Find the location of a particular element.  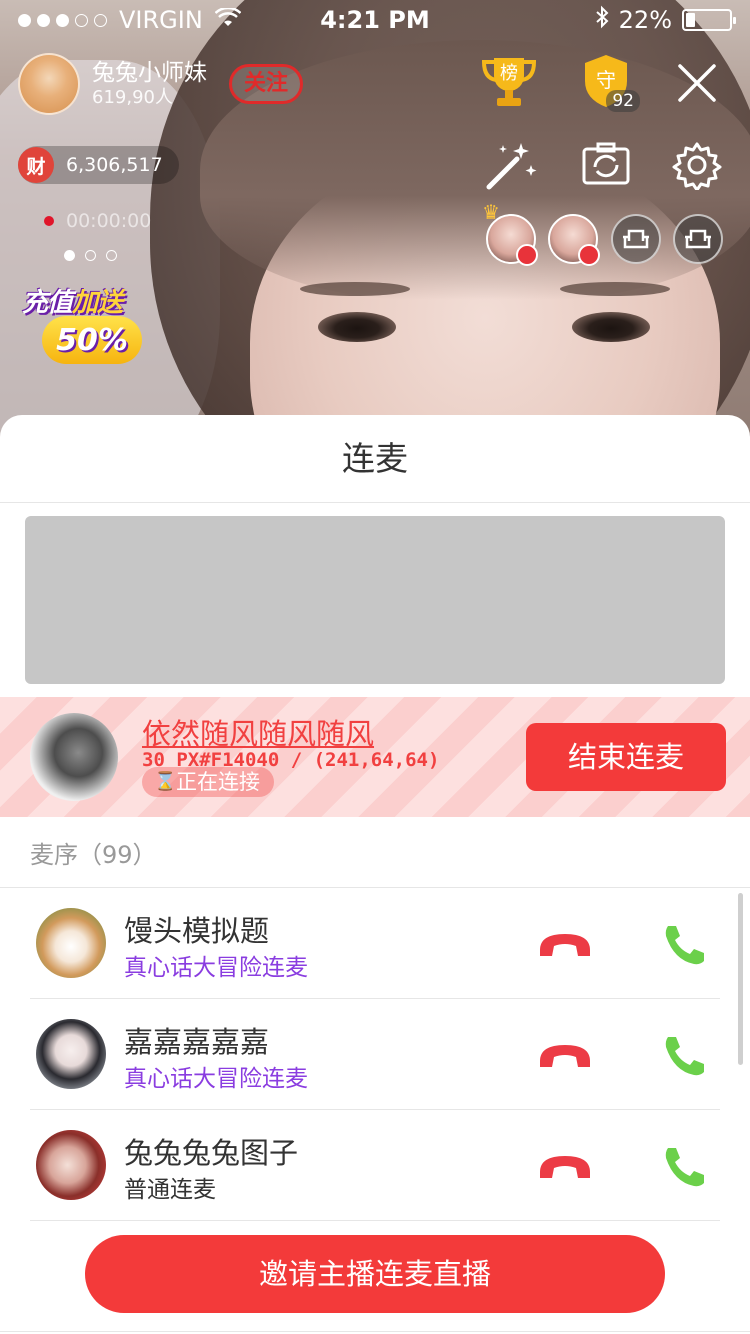

bluetooth-icon is located at coordinates (602, 20).